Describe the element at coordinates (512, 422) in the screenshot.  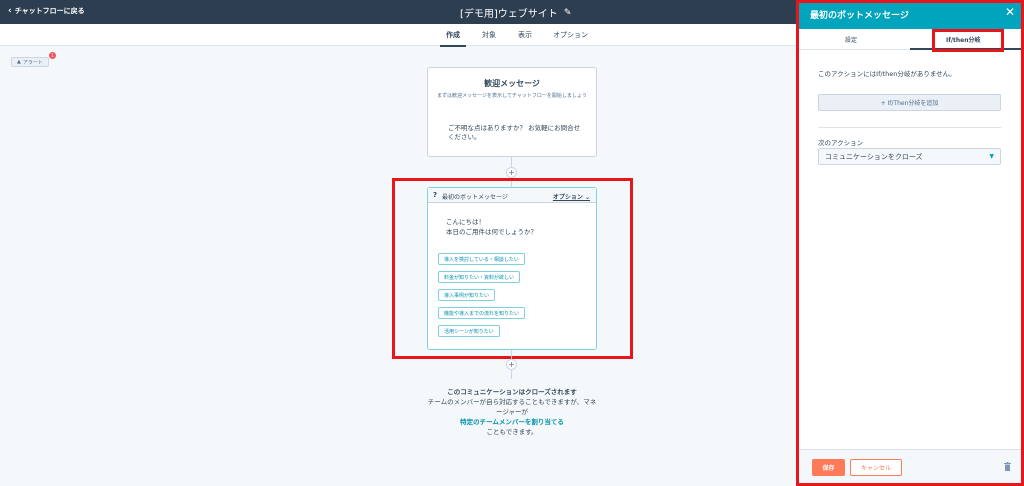
I see `assign-team-member-link: 特定のチームメンバーを割り当てる` at that location.